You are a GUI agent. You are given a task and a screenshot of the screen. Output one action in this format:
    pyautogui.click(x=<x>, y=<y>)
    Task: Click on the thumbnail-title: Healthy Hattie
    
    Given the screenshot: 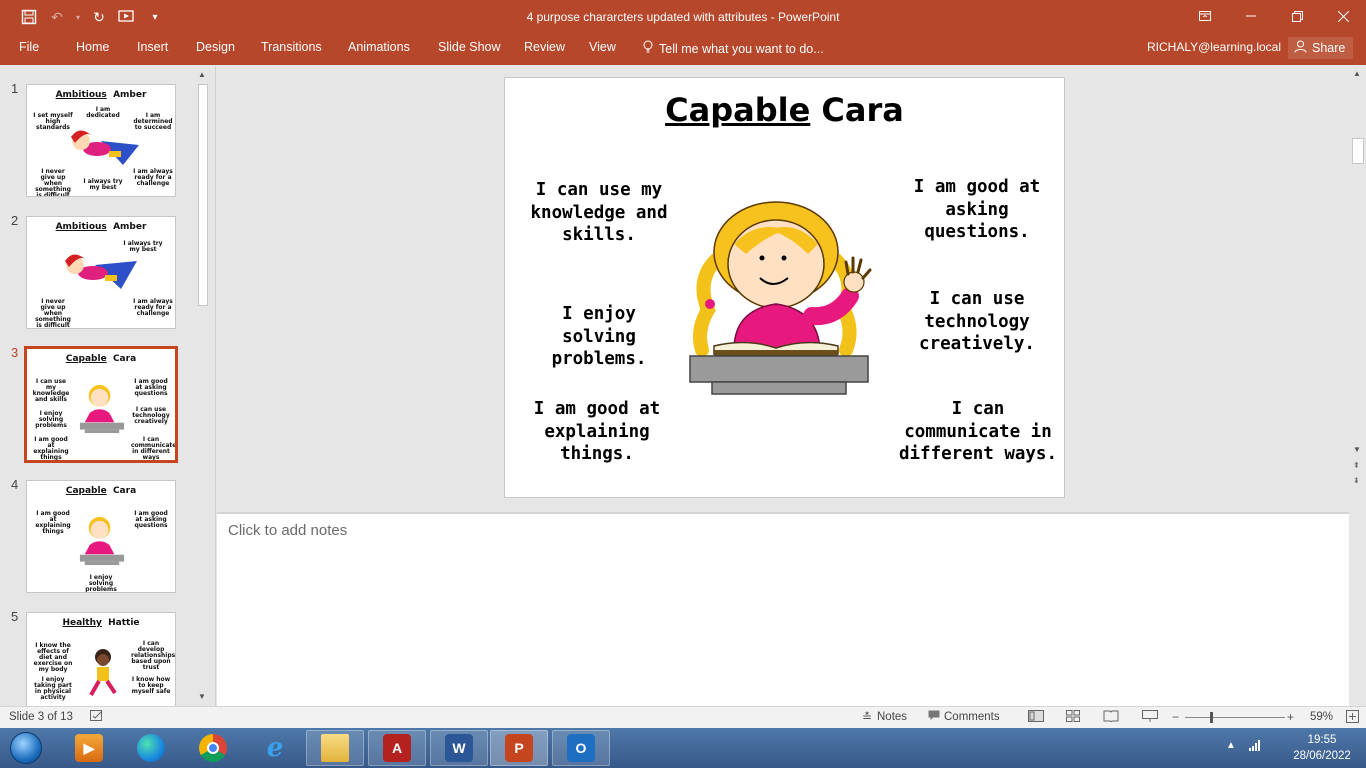 What is the action you would take?
    pyautogui.click(x=101, y=623)
    